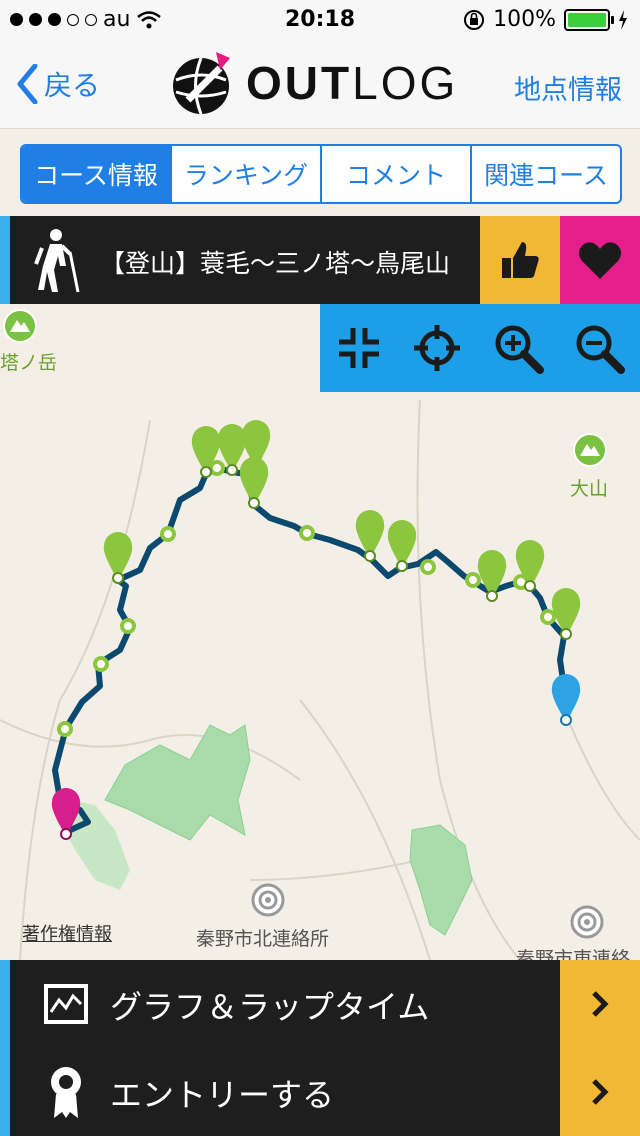 This screenshot has width=640, height=1136. Describe the element at coordinates (524, 19) in the screenshot. I see `battery-percent: 100%` at that location.